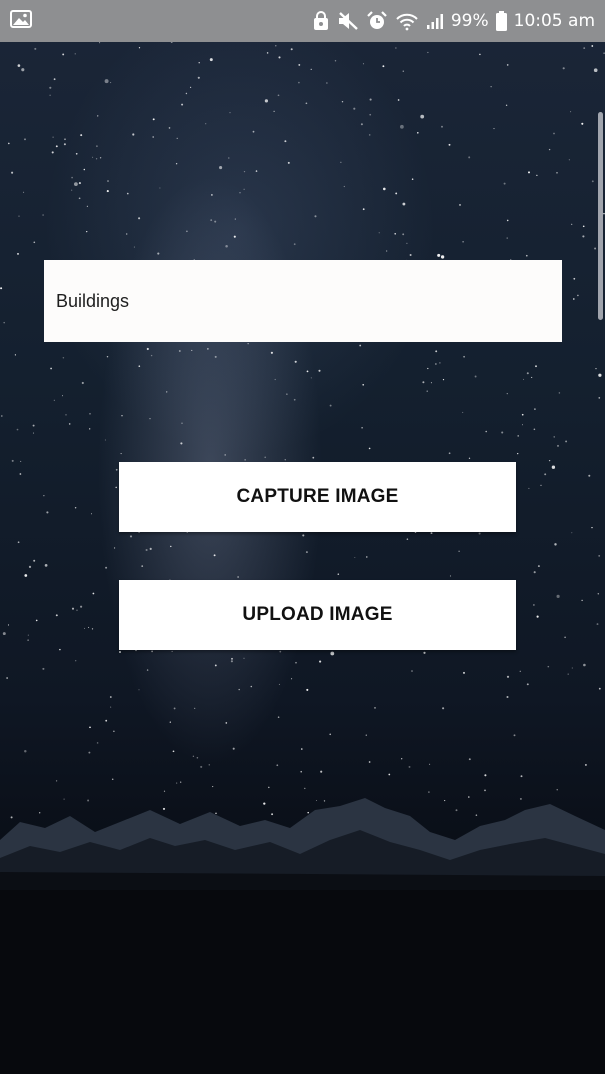  I want to click on status-time: 10:05 am, so click(554, 21).